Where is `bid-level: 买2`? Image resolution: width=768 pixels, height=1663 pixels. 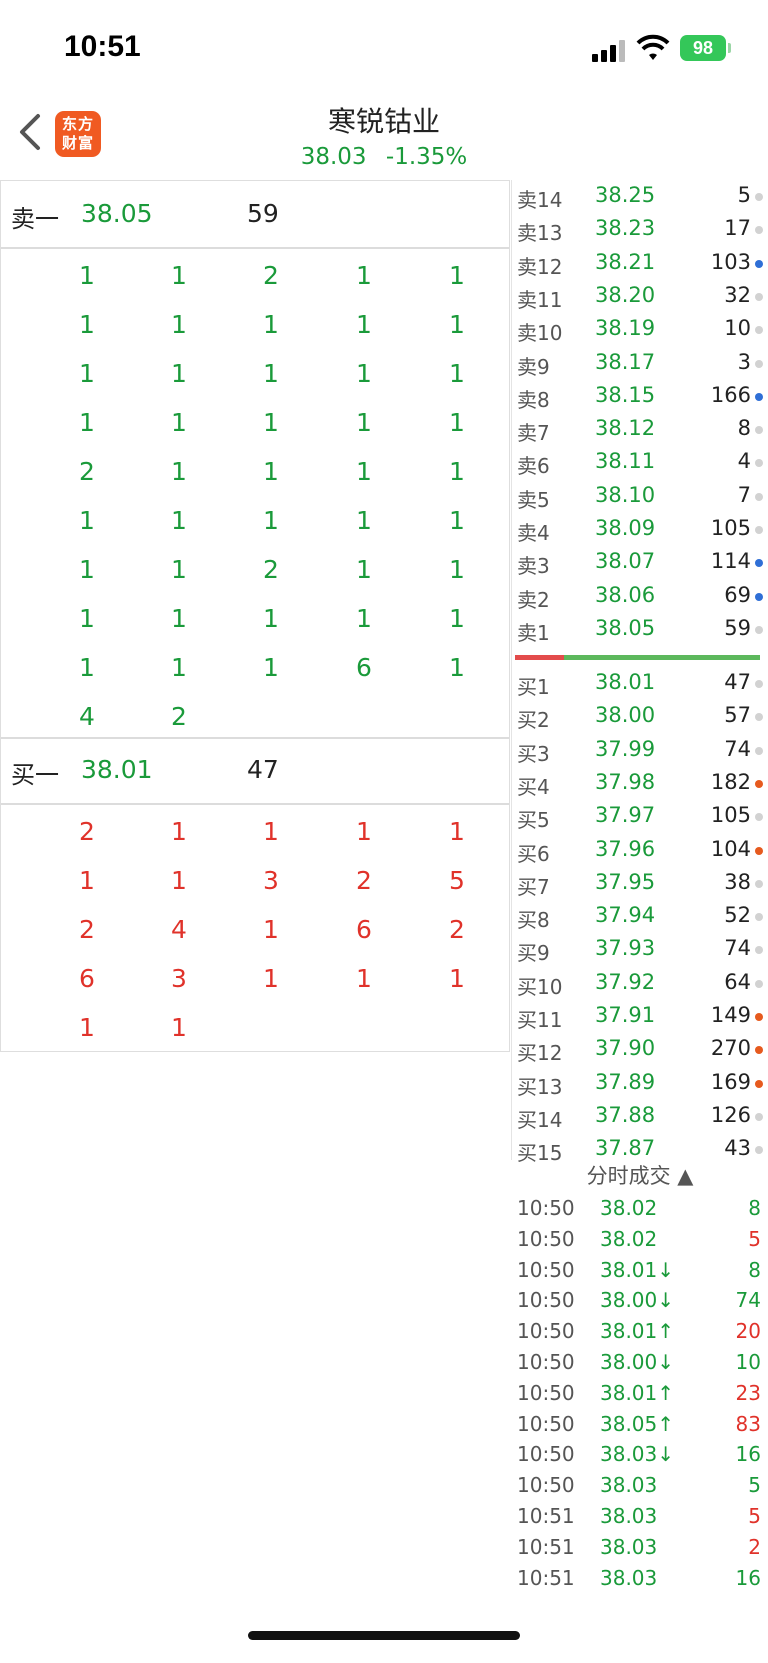
bid-level: 买2 is located at coordinates (533, 720).